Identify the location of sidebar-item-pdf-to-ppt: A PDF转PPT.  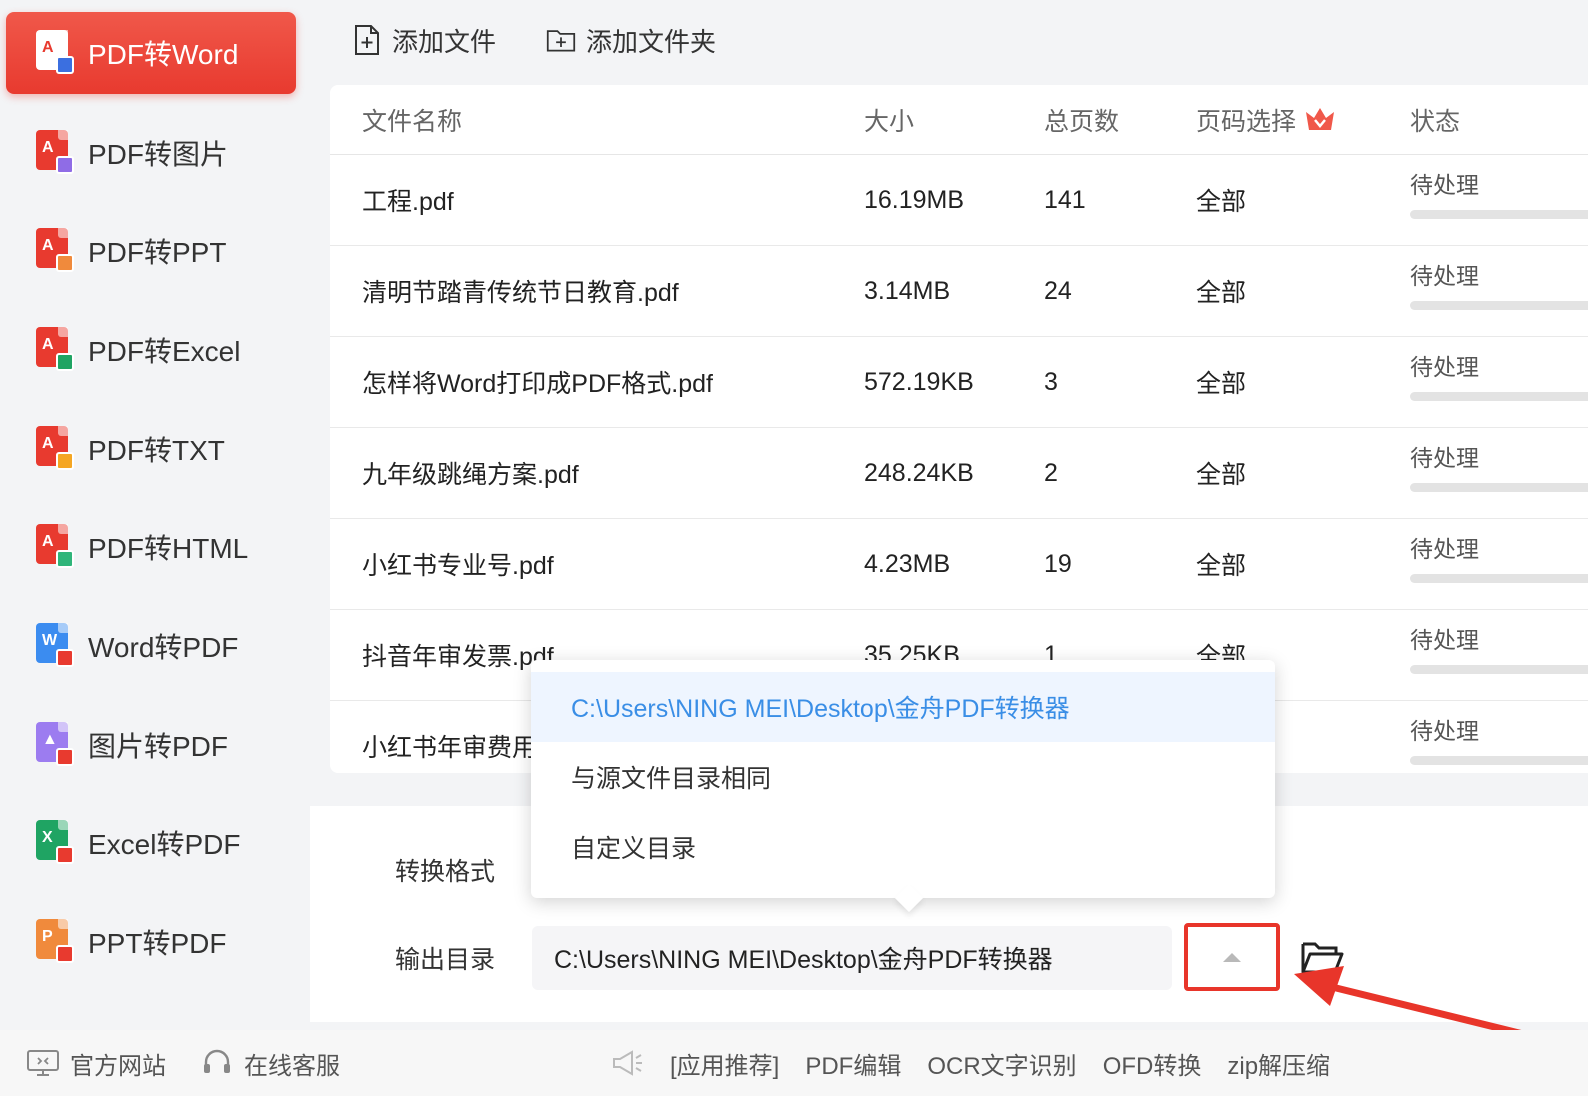
(151, 251).